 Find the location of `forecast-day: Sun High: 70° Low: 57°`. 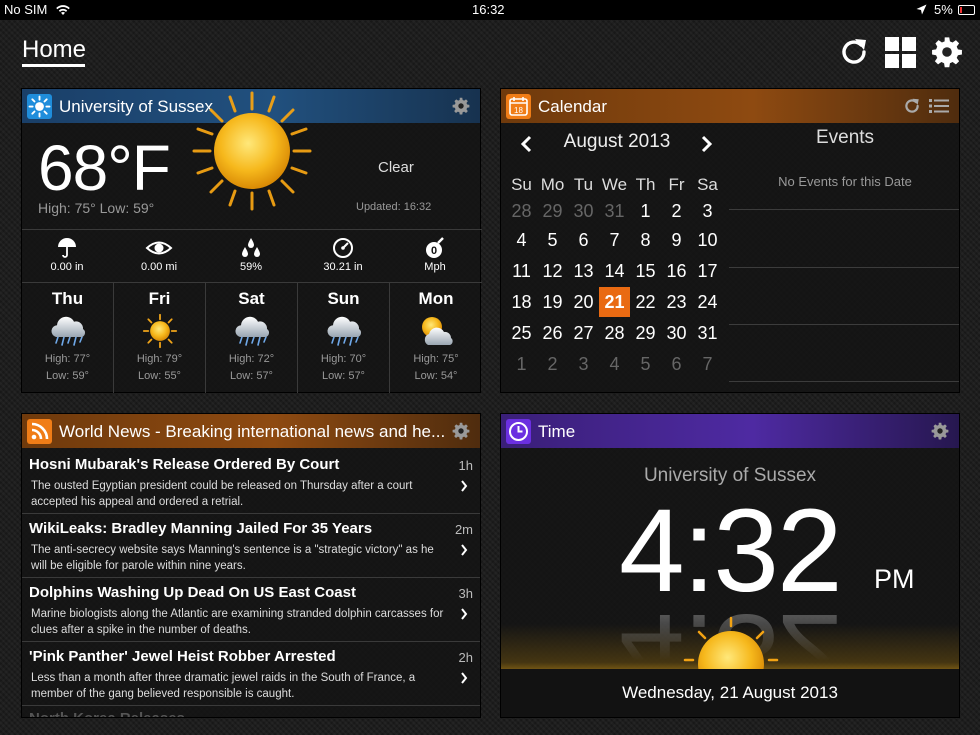

forecast-day: Sun High: 70° Low: 57° is located at coordinates (344, 338).